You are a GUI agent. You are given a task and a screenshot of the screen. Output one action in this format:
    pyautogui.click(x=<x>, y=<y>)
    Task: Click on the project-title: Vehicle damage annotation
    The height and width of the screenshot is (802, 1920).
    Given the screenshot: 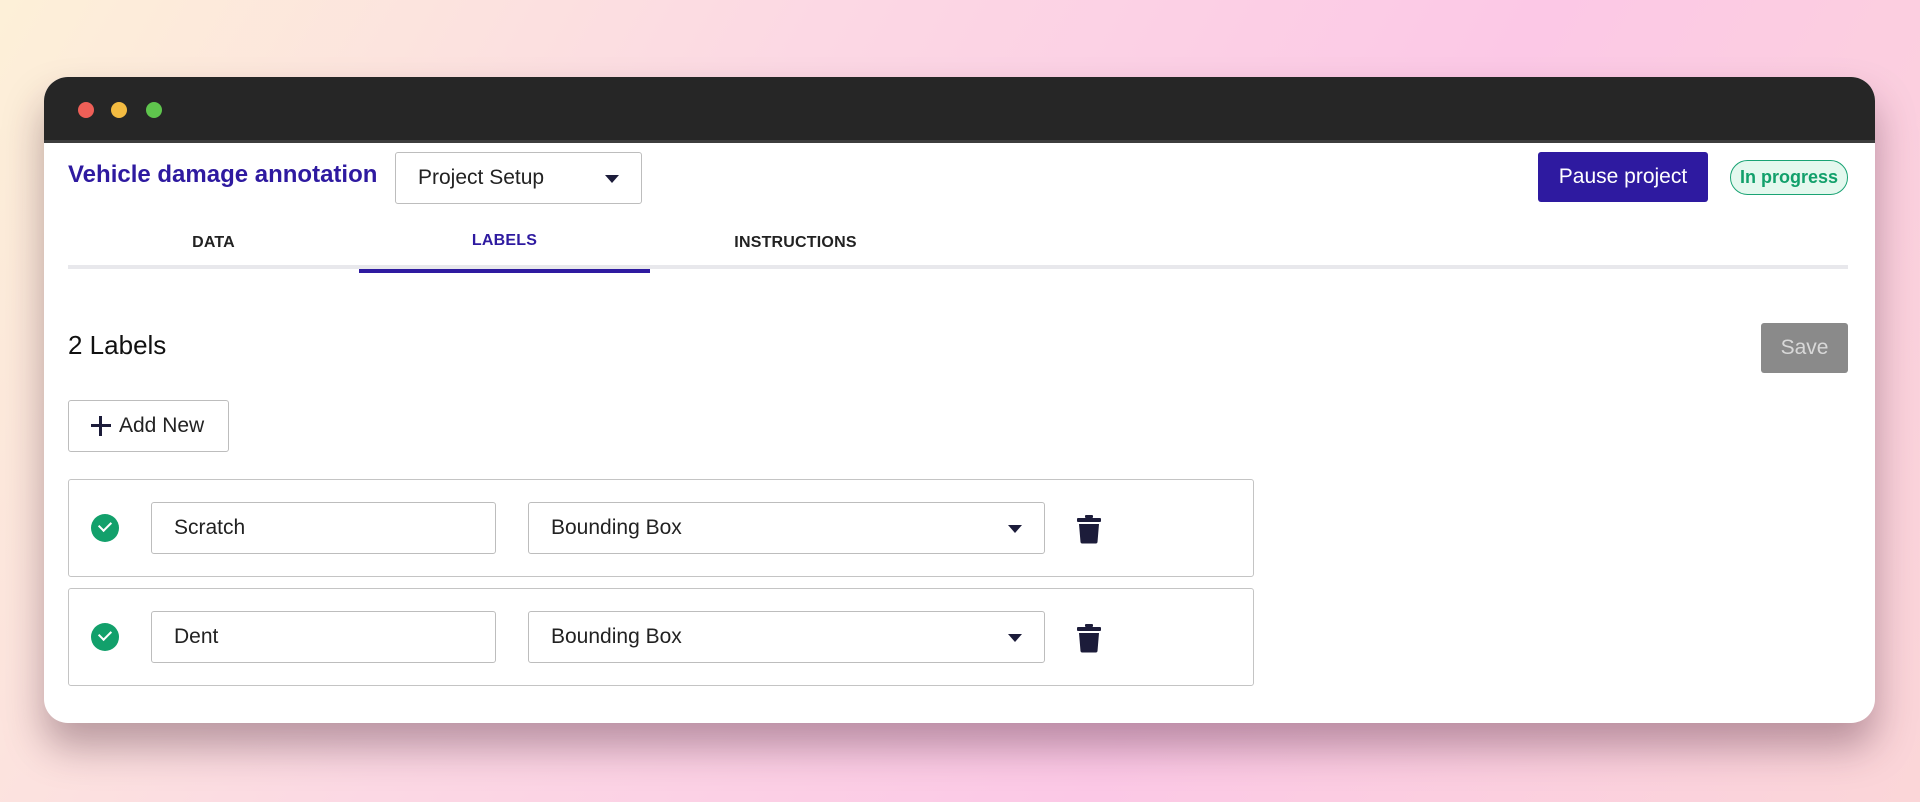 What is the action you would take?
    pyautogui.click(x=223, y=174)
    